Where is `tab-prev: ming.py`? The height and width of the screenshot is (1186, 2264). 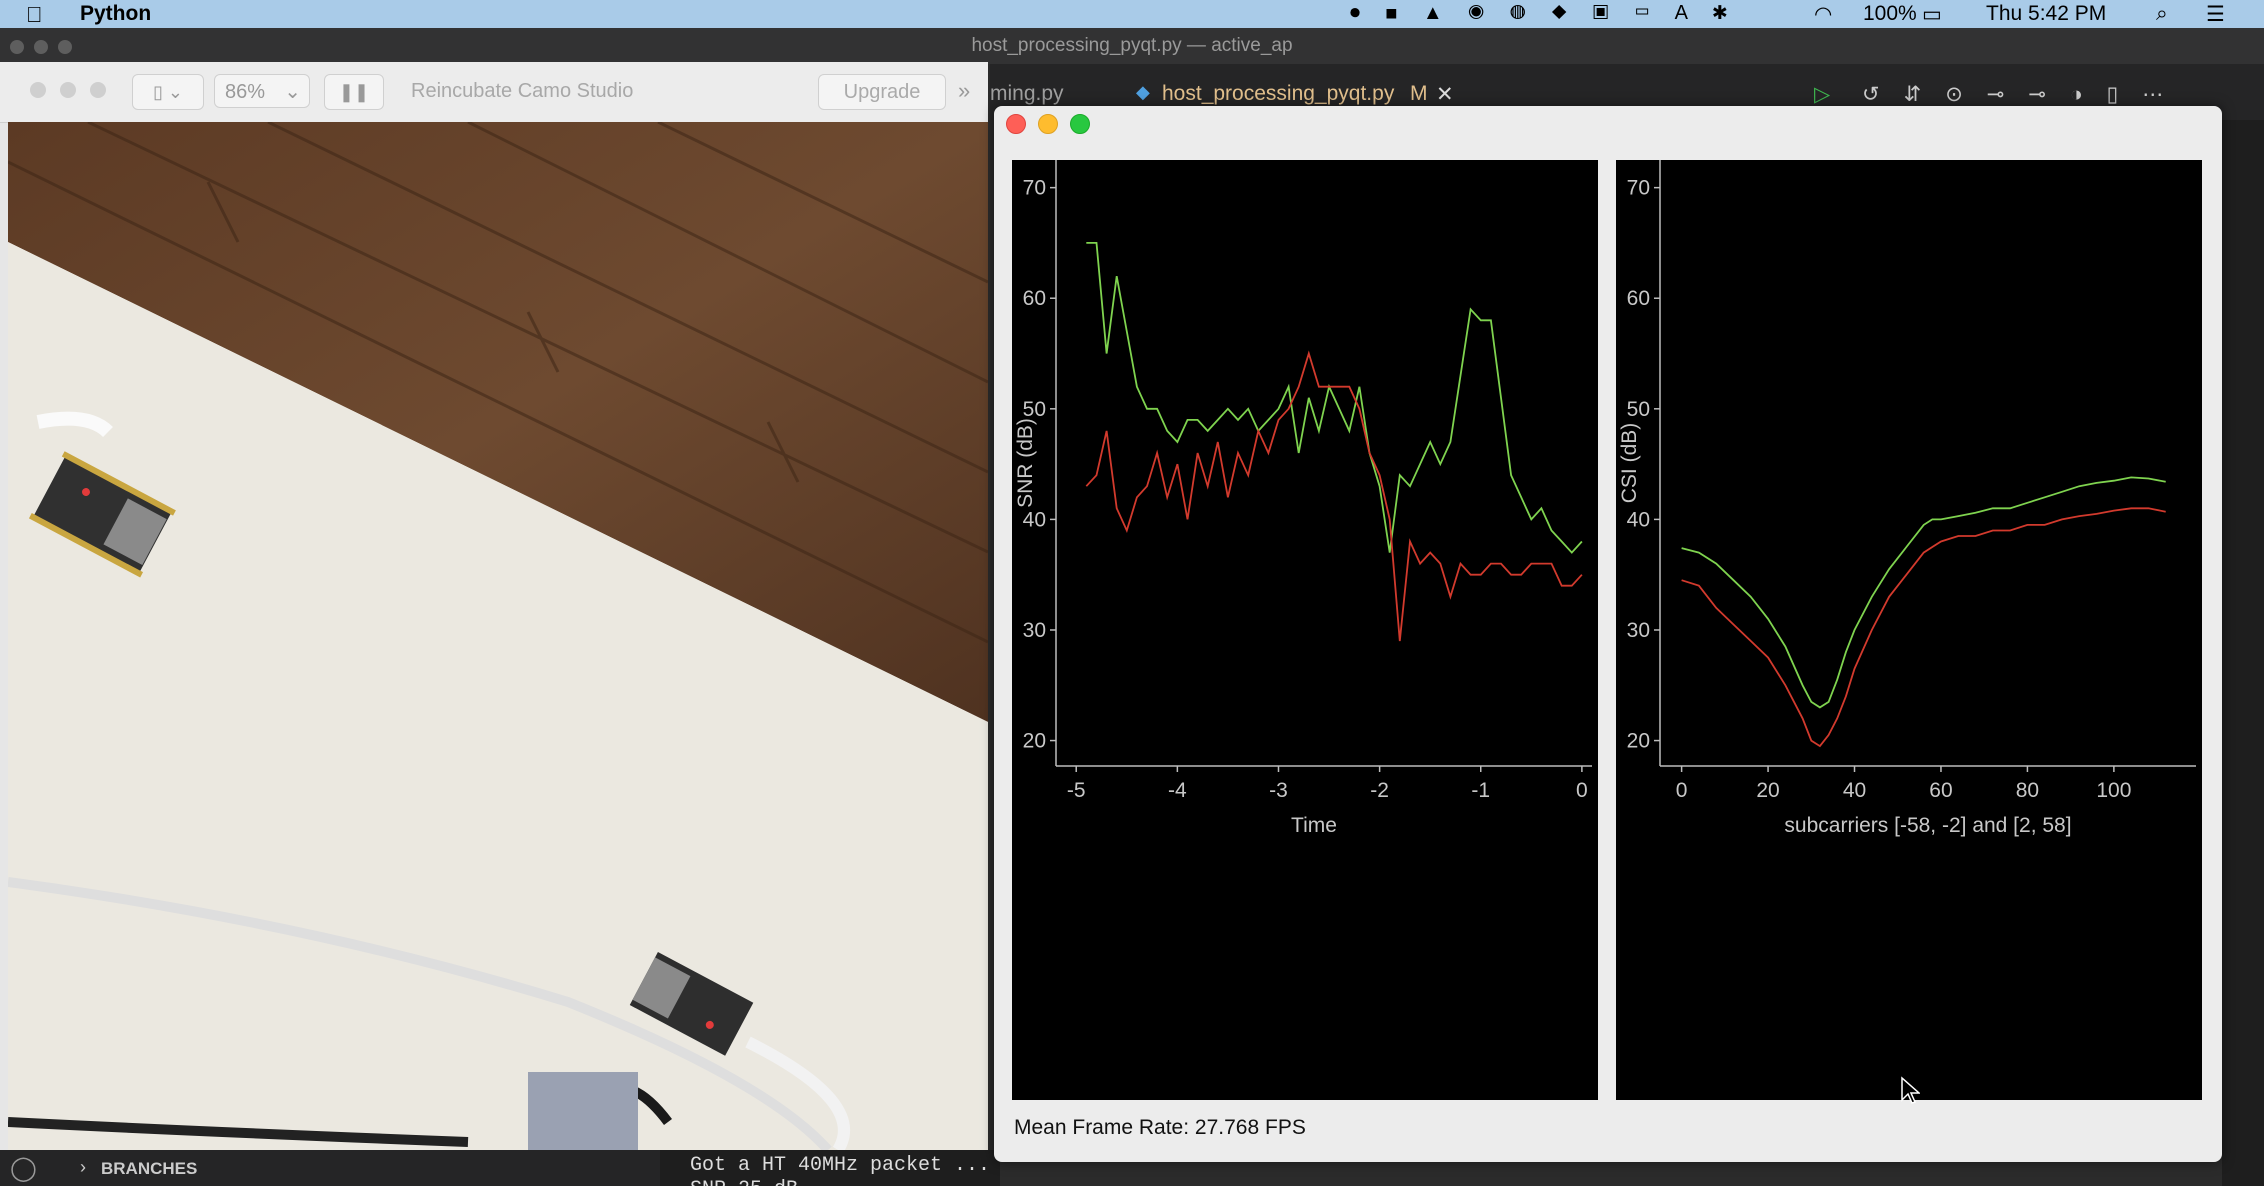 tab-prev: ming.py is located at coordinates (1027, 94).